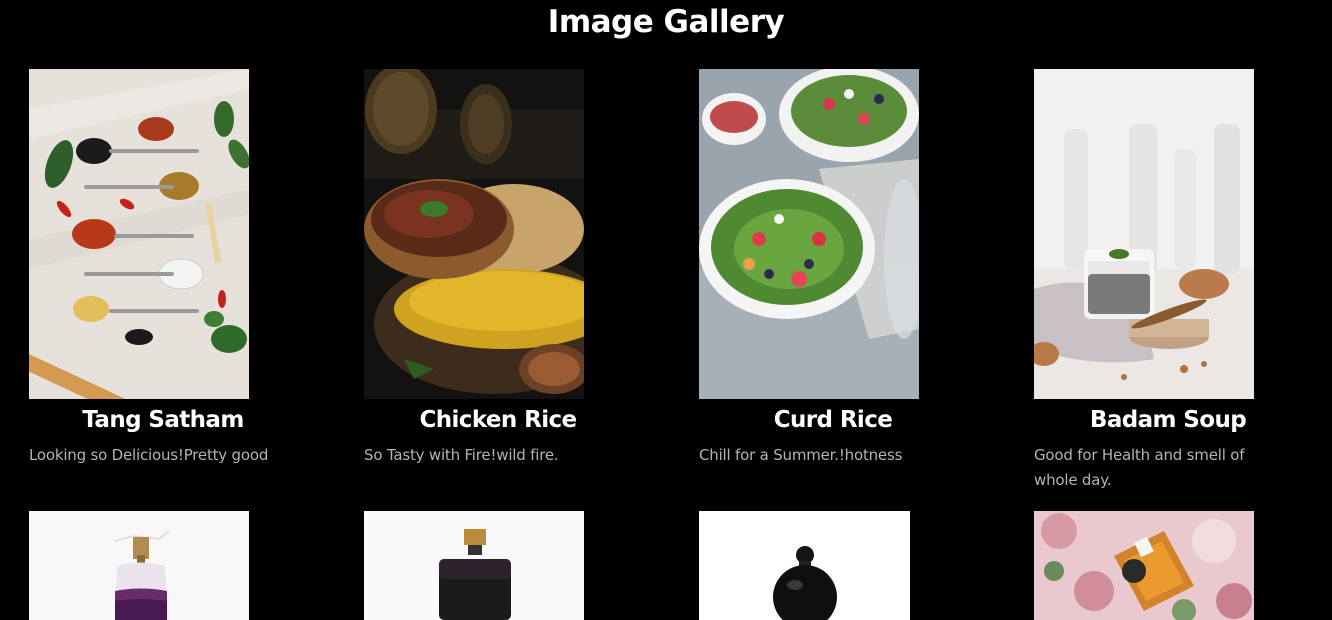 This screenshot has height=620, width=1332. I want to click on curry-rice-photo, so click(474, 234).